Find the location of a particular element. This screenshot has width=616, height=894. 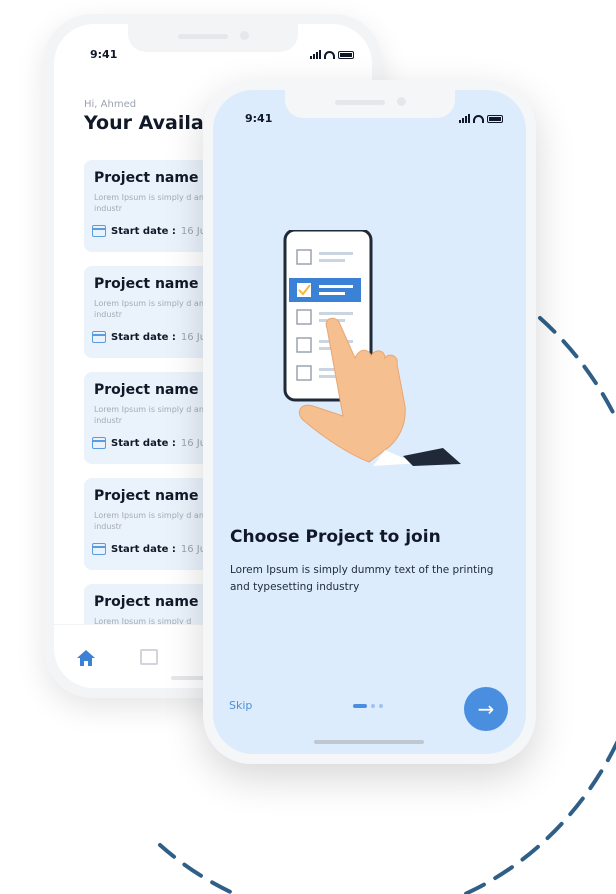

next-button: → is located at coordinates (486, 709).